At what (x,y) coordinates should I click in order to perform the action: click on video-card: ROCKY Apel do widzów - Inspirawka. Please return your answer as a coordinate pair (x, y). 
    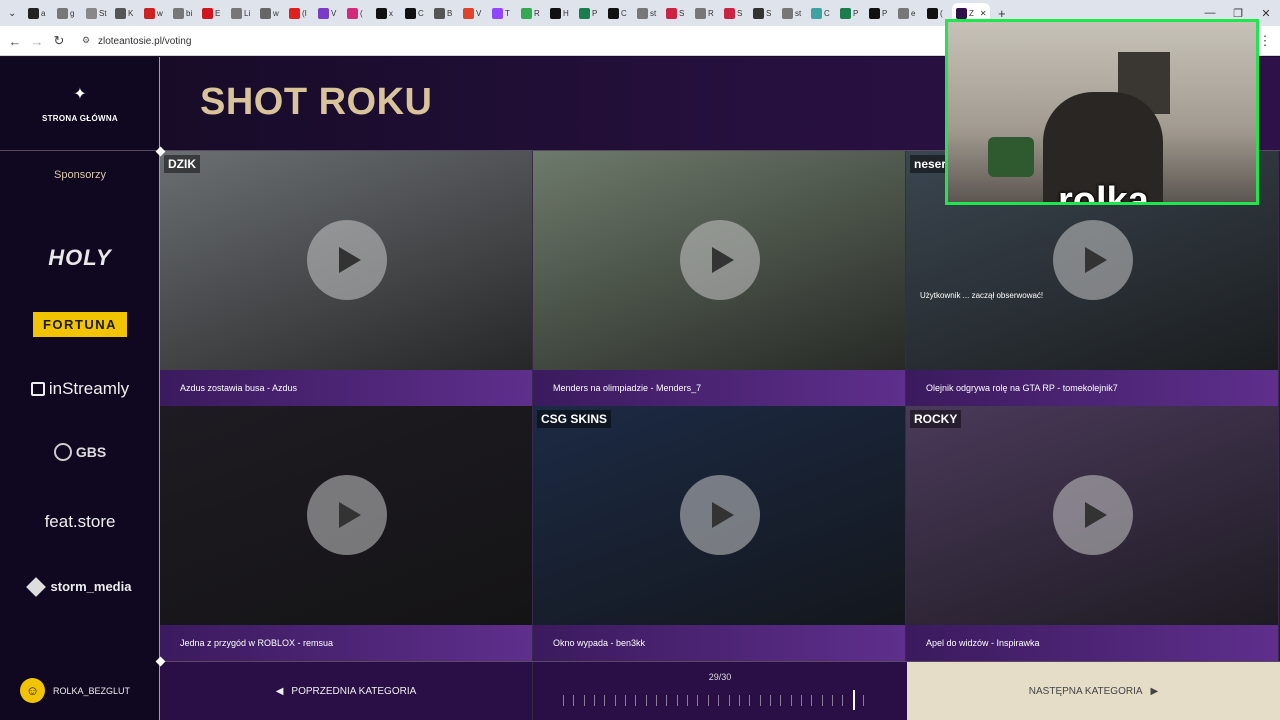
    Looking at the image, I should click on (1092, 533).